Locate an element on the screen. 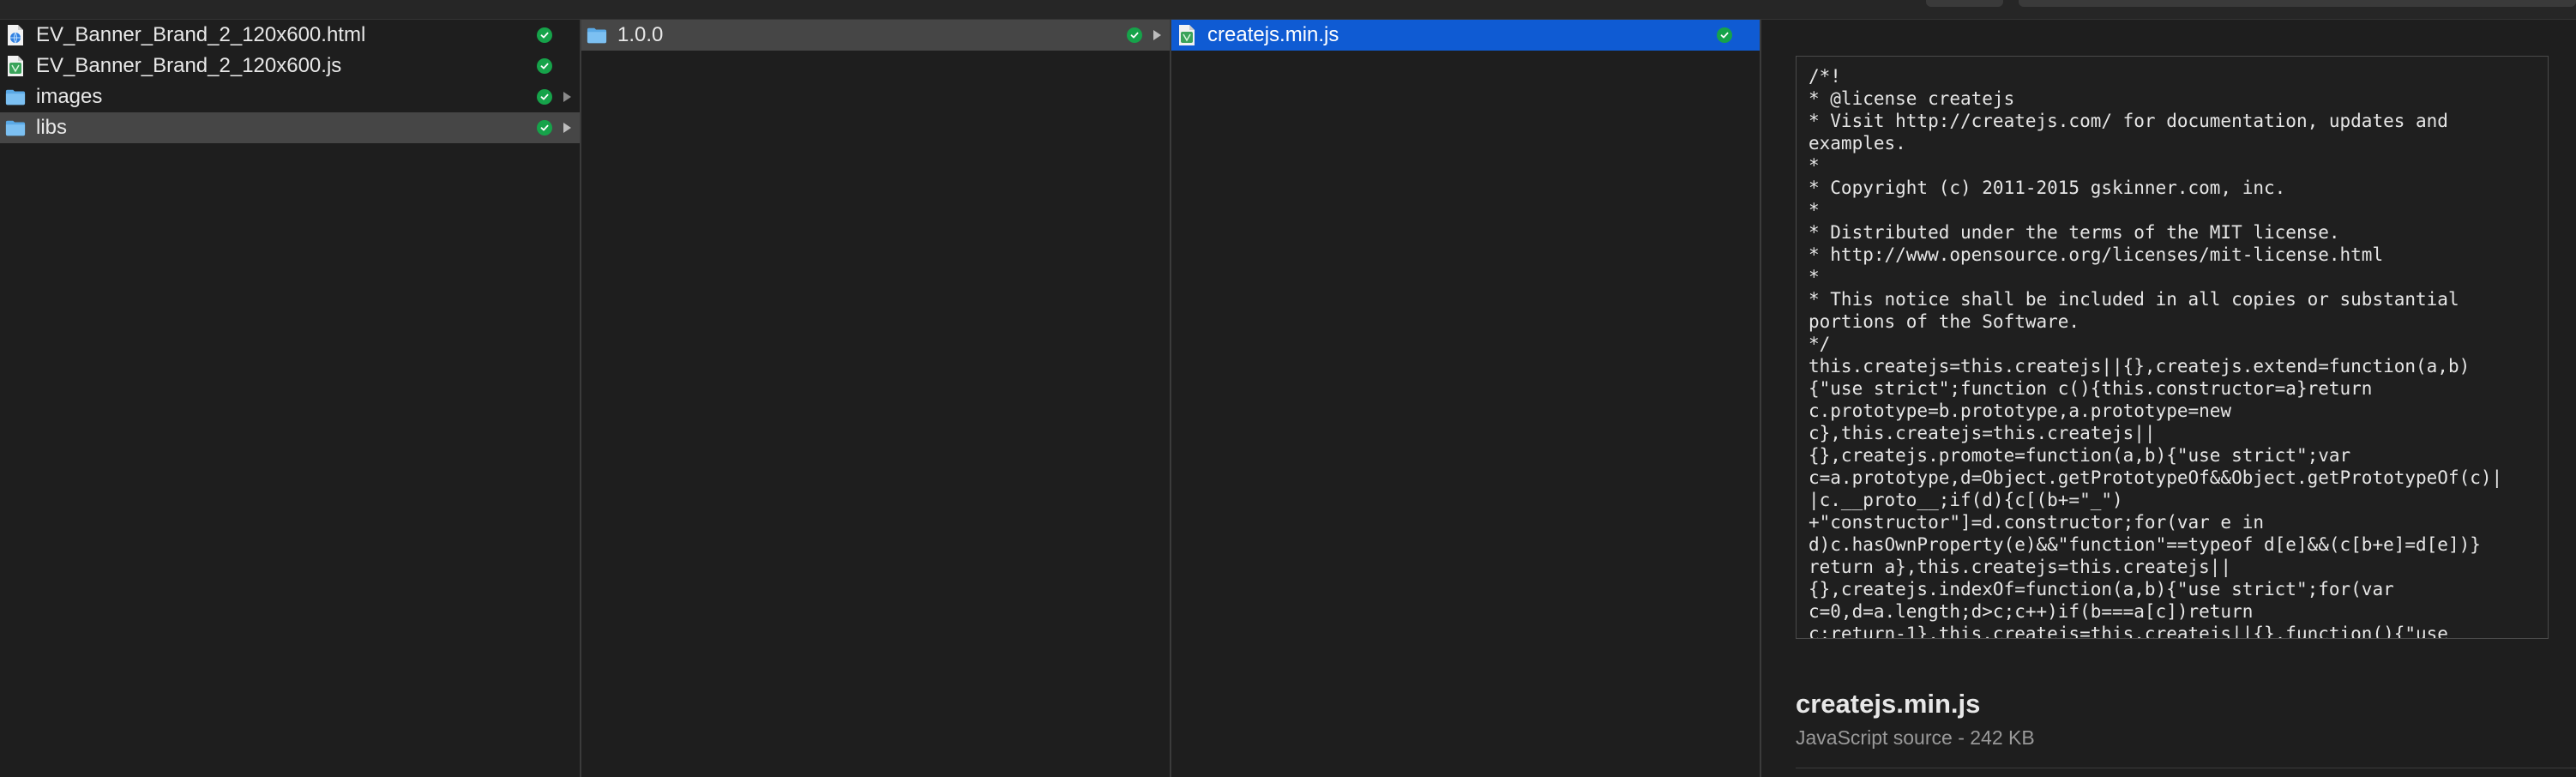  item-name: images is located at coordinates (69, 96).